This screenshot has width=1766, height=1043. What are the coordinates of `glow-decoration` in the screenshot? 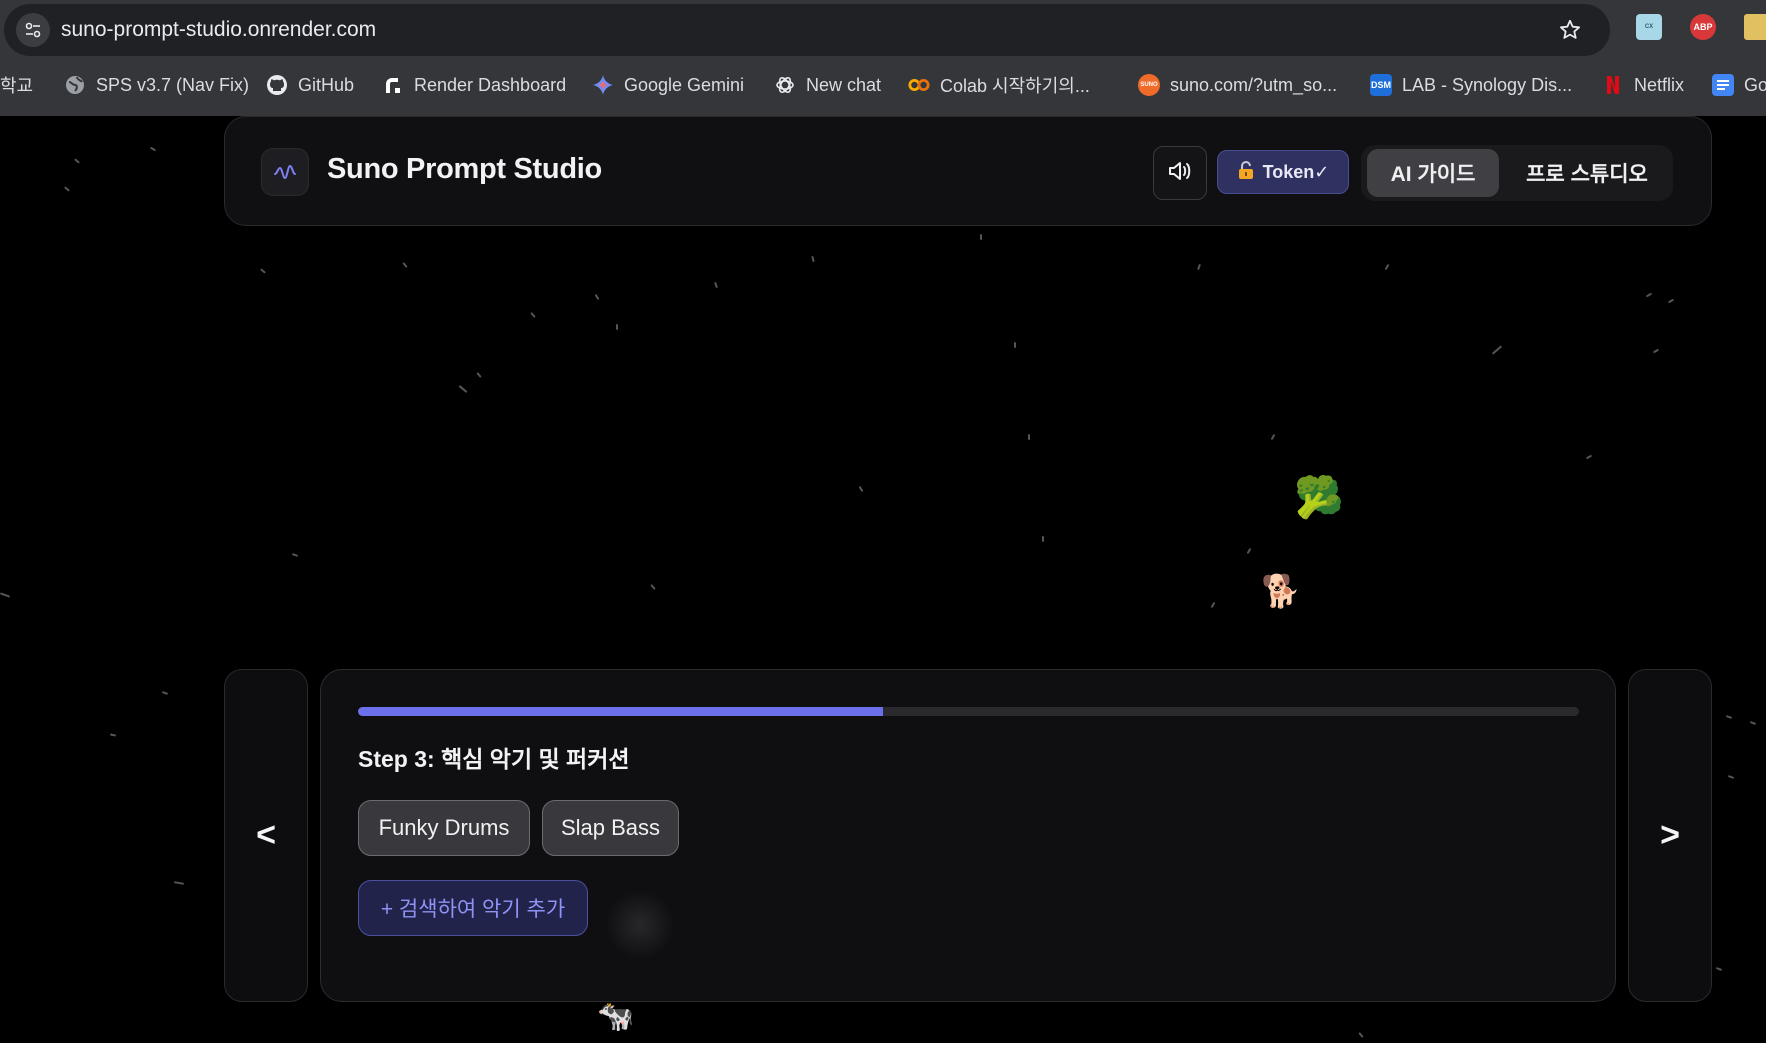 It's located at (640, 925).